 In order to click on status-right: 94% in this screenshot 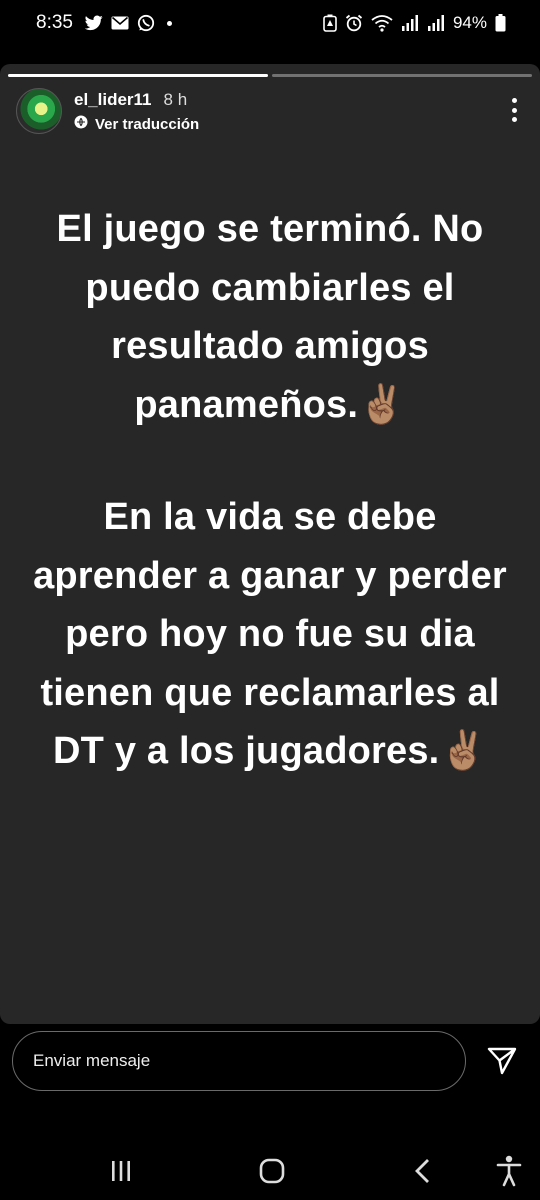, I will do `click(414, 23)`.